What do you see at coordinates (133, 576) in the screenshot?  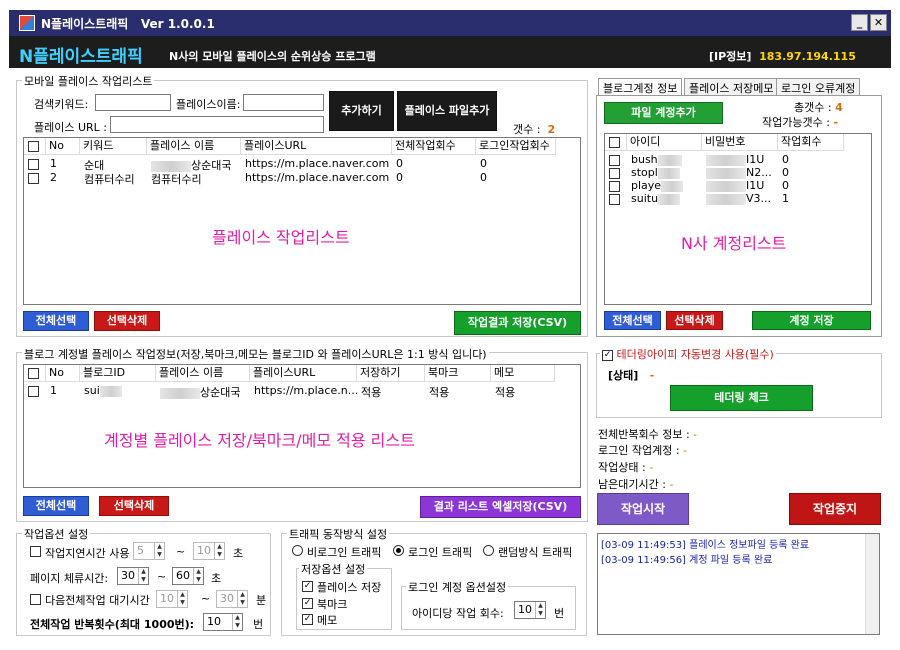 I see `stay-from-stepper: 30 ▲ ▼` at bounding box center [133, 576].